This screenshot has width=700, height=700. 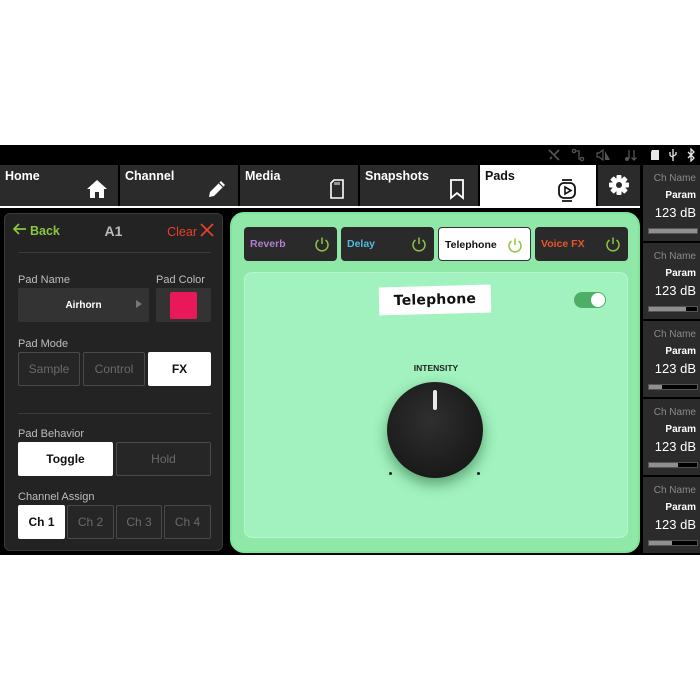 What do you see at coordinates (631, 155) in the screenshot?
I see `audio-down-icon` at bounding box center [631, 155].